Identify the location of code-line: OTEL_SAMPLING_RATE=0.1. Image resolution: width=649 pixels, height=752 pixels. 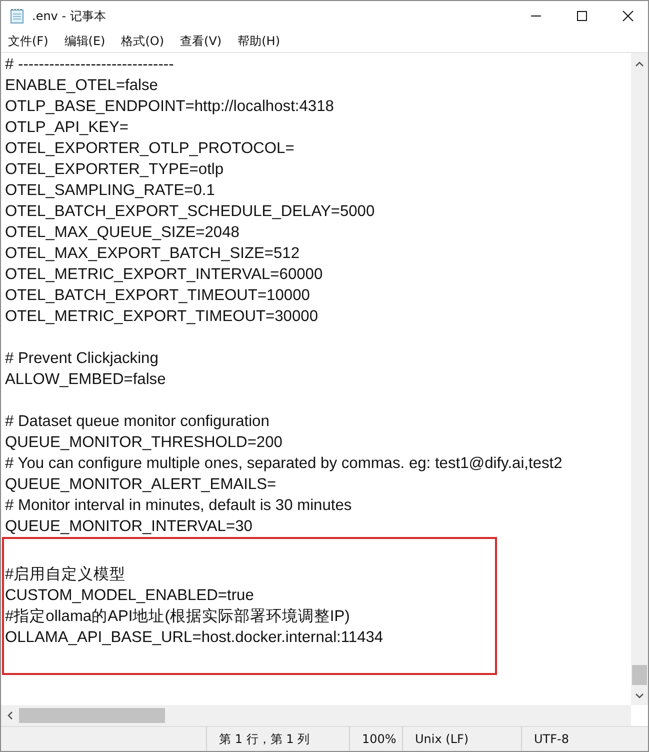
(110, 191).